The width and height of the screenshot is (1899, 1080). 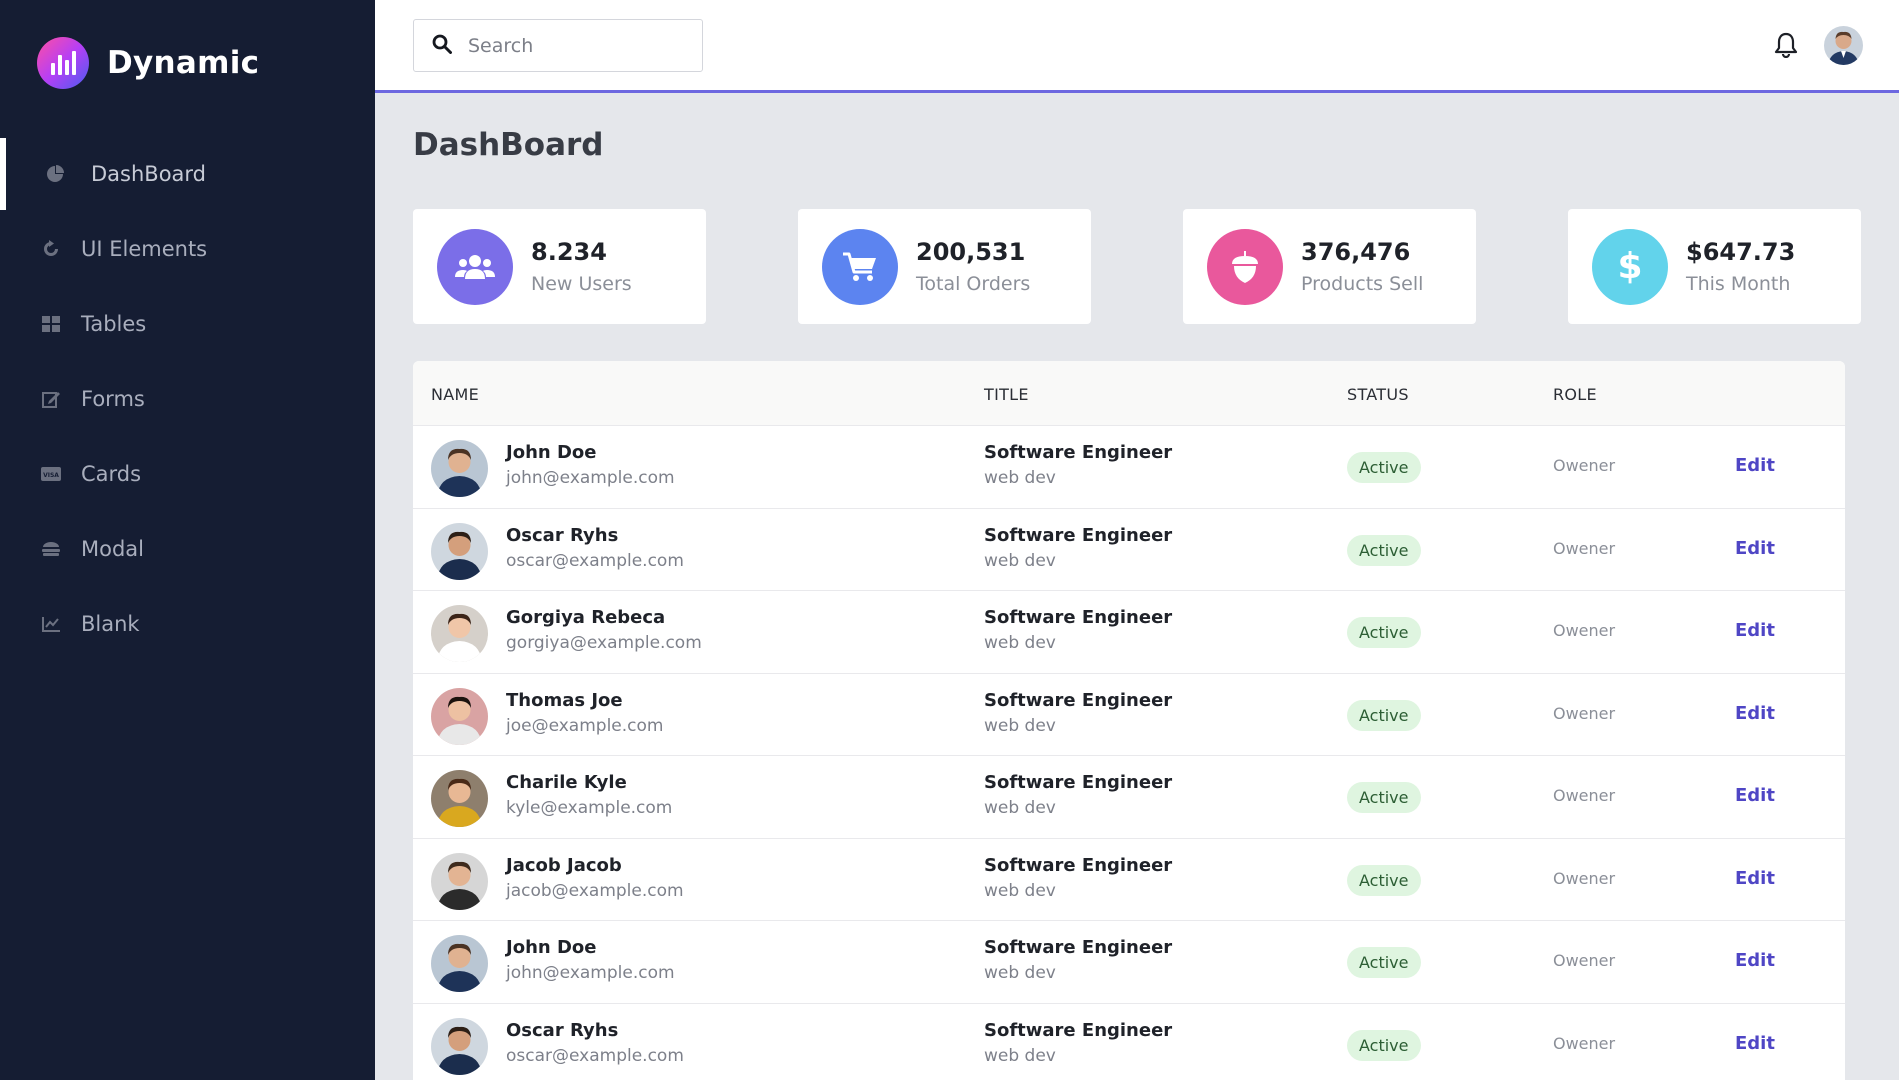 I want to click on sidebar-item-label: Forms, so click(x=113, y=398).